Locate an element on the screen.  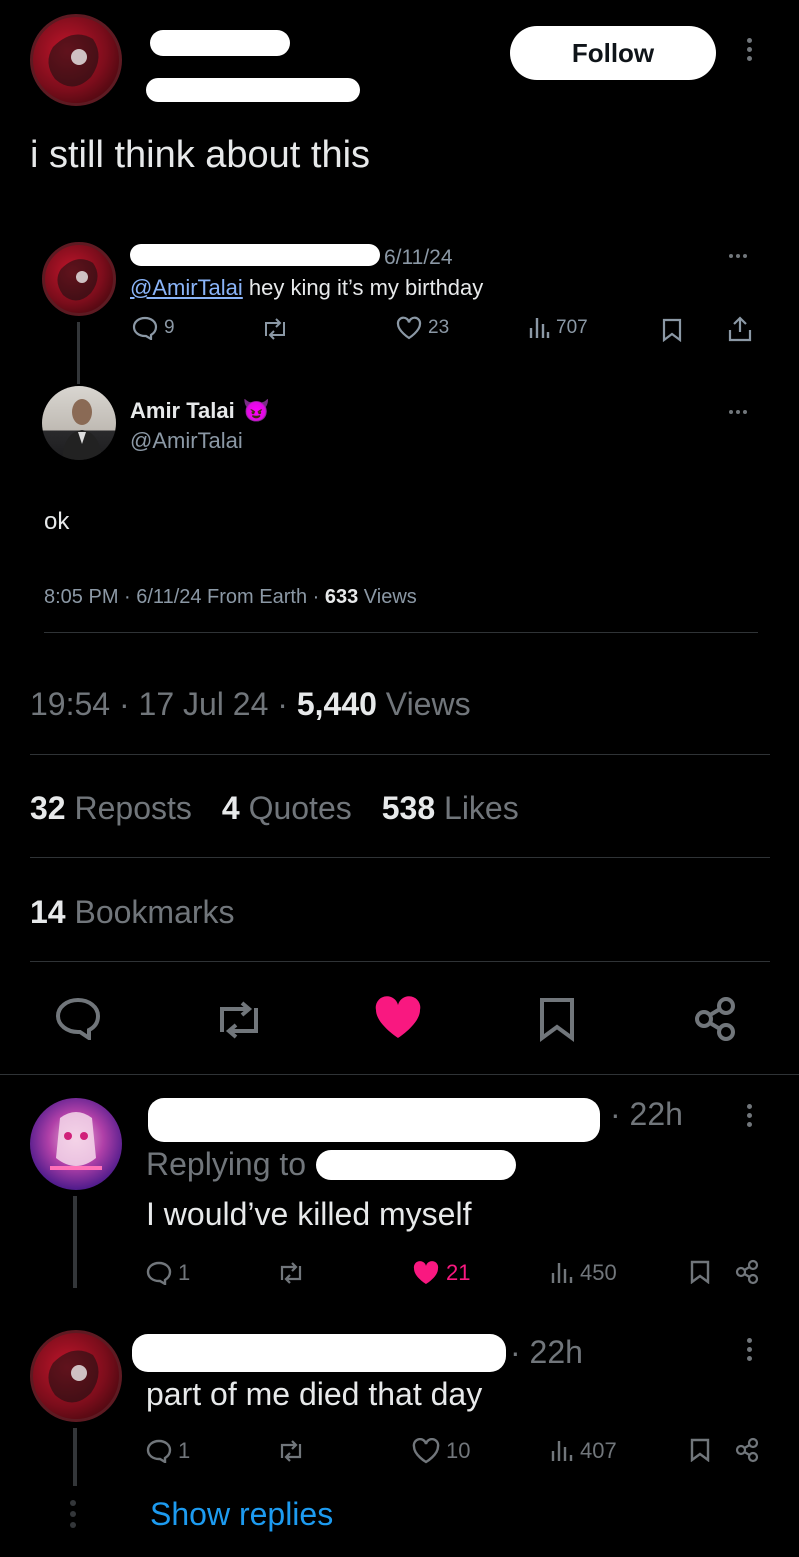
retweet-icon is located at coordinates (275, 329).